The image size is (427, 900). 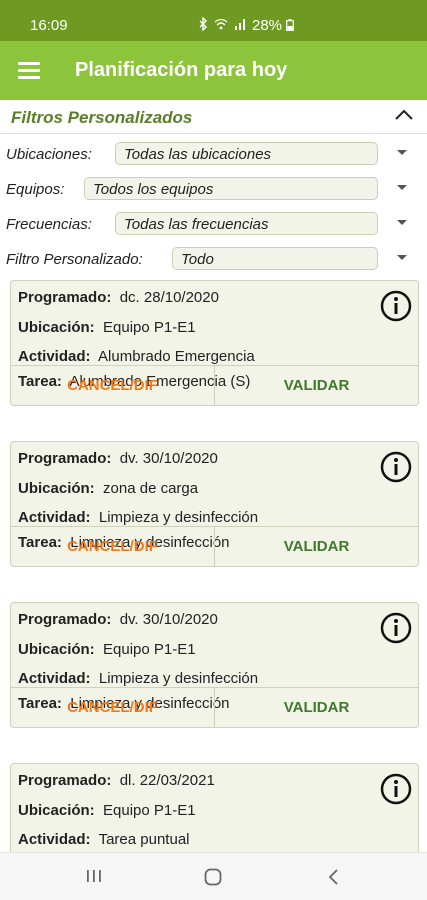 I want to click on personalizado-select: Todo, so click(x=275, y=258).